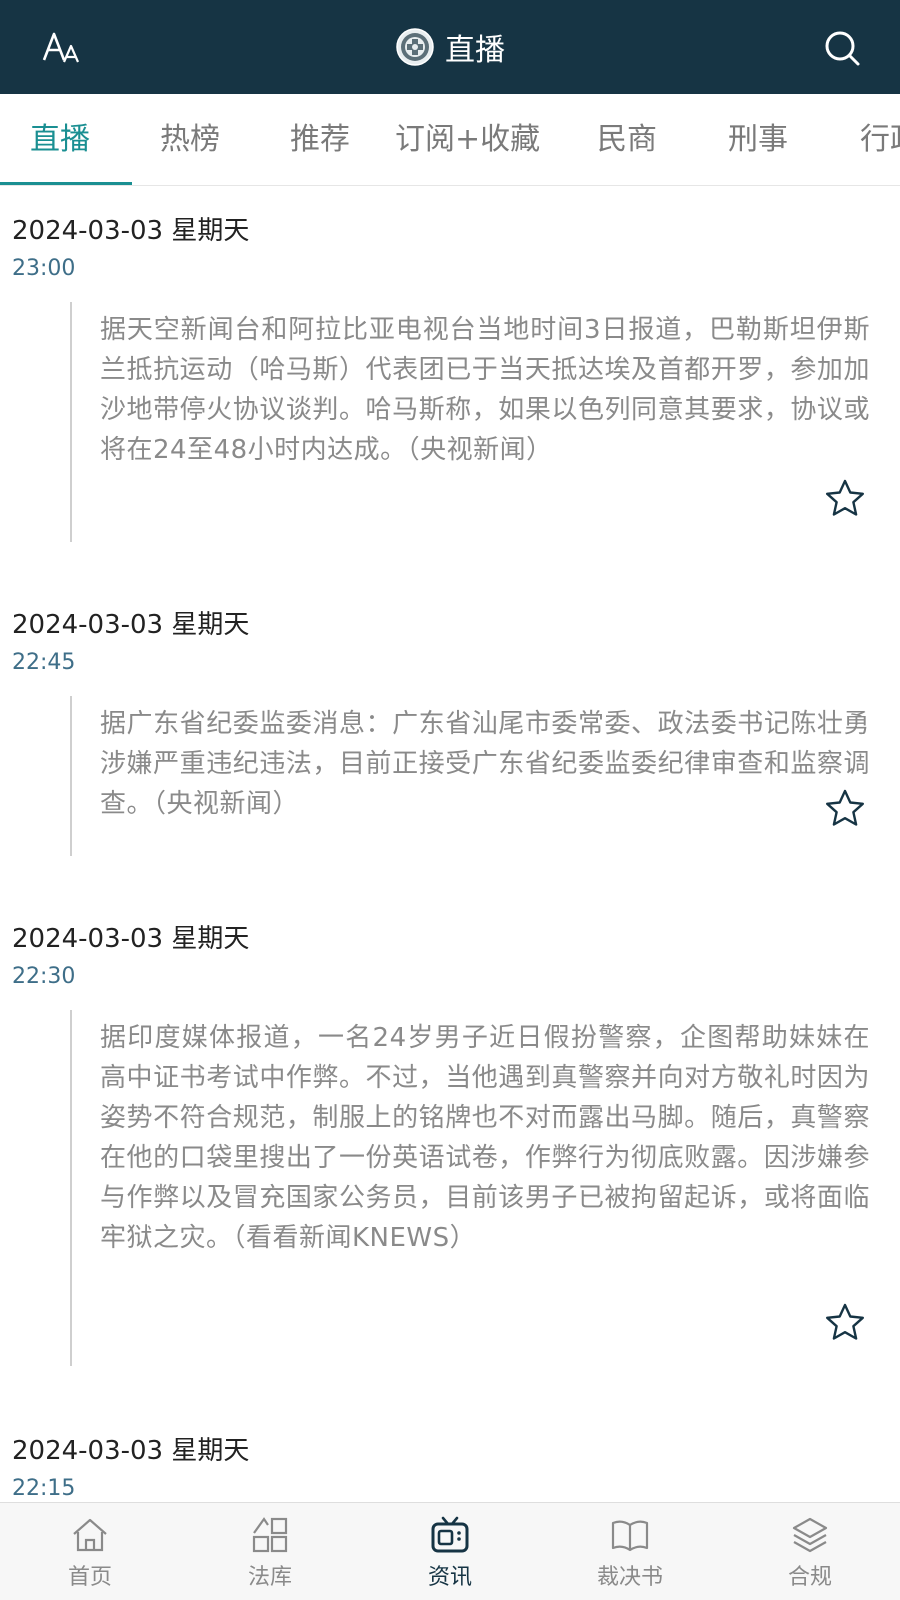  I want to click on tab-administrative: 行政, so click(880, 139).